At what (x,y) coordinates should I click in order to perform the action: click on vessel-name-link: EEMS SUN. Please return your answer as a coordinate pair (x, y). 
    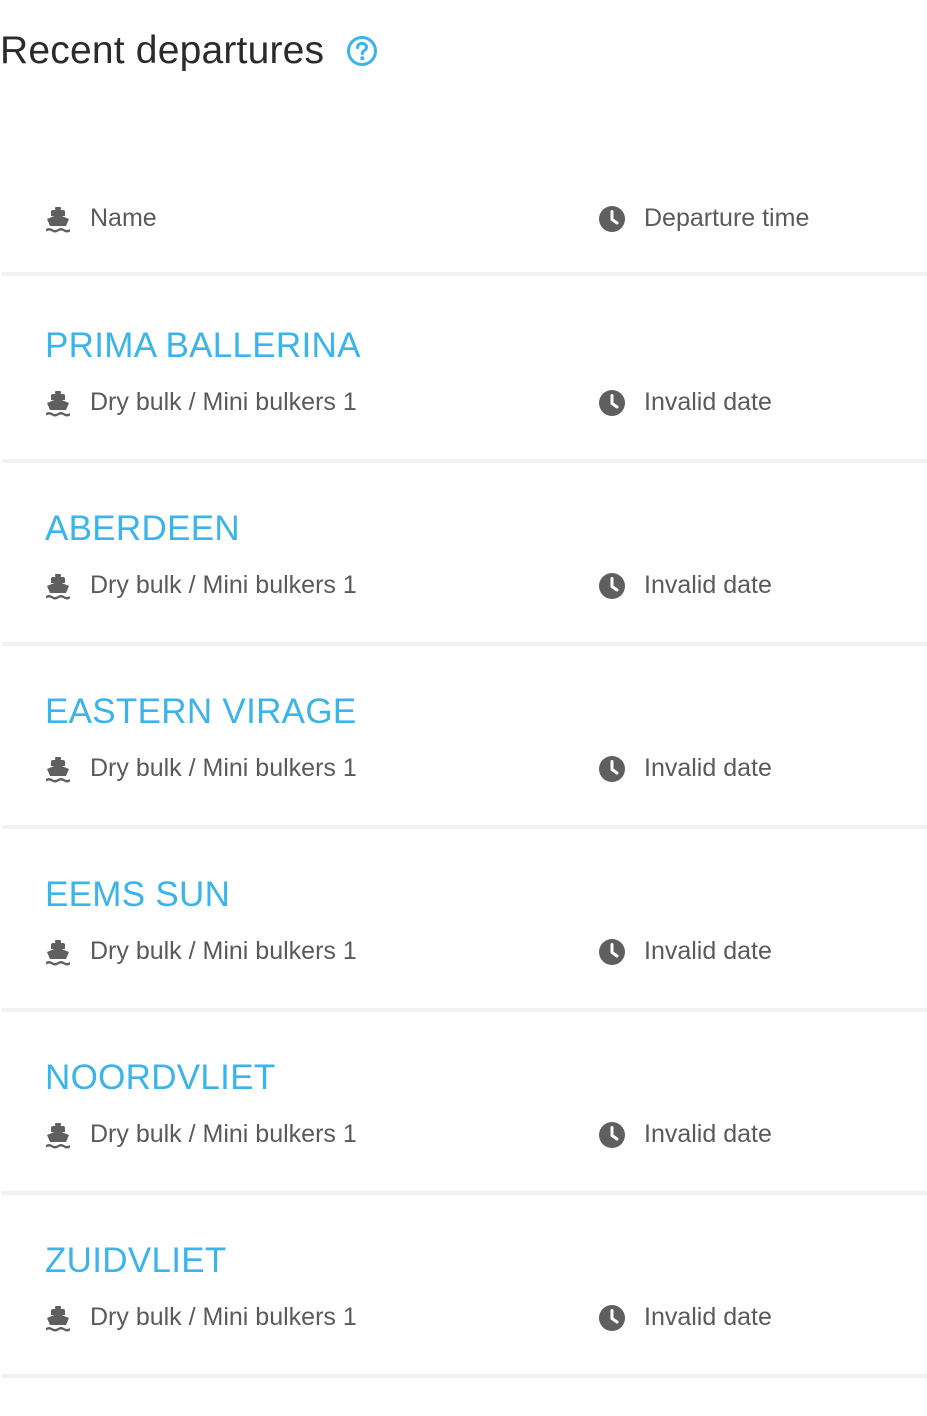
    Looking at the image, I should click on (137, 895).